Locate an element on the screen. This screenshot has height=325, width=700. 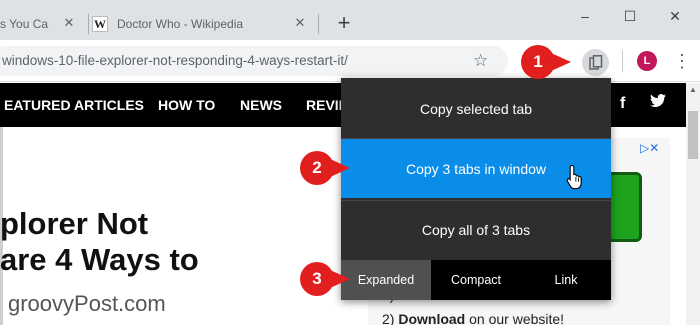
mode-tab-compact: Compact is located at coordinates (476, 280).